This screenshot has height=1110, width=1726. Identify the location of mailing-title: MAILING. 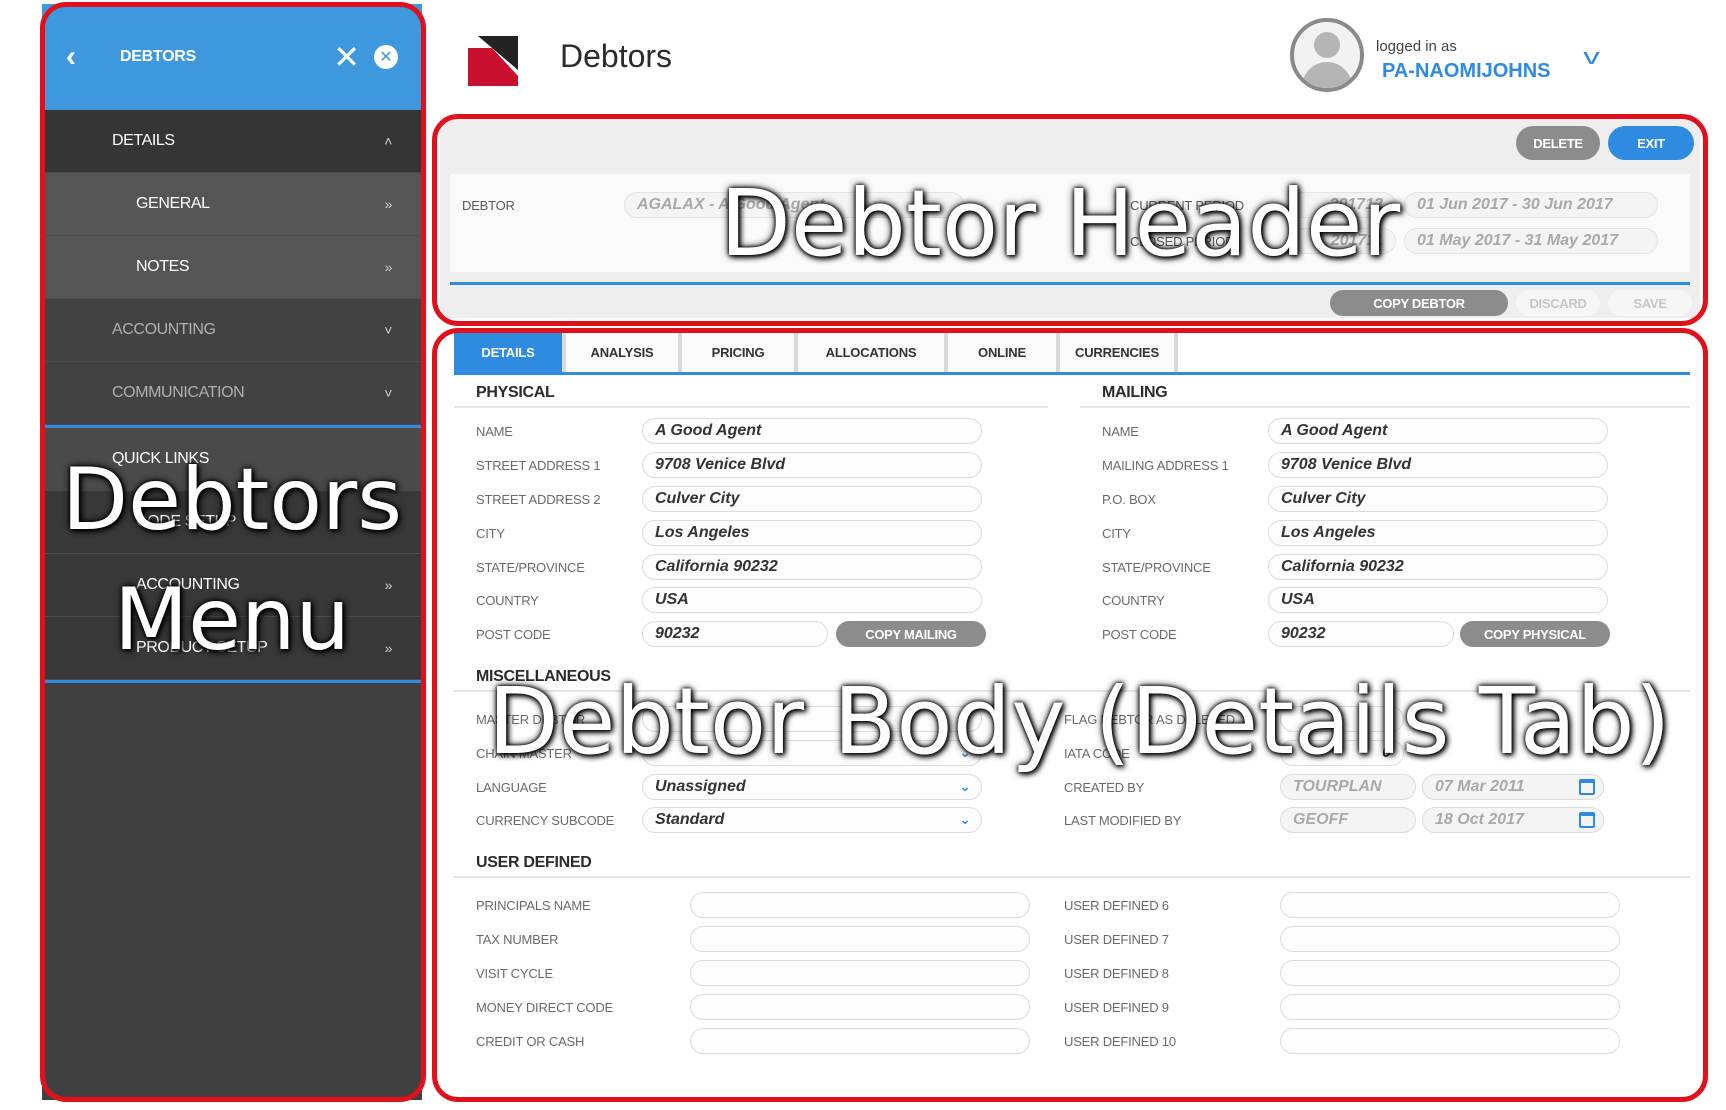
(1135, 392).